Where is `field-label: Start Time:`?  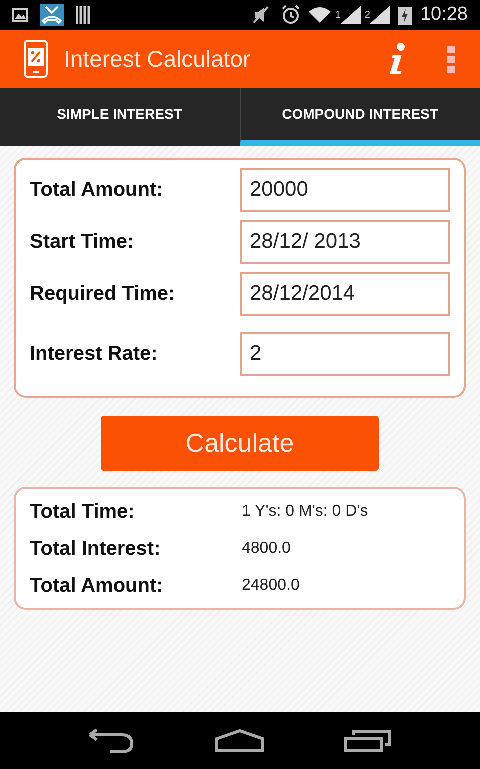
field-label: Start Time: is located at coordinates (83, 242).